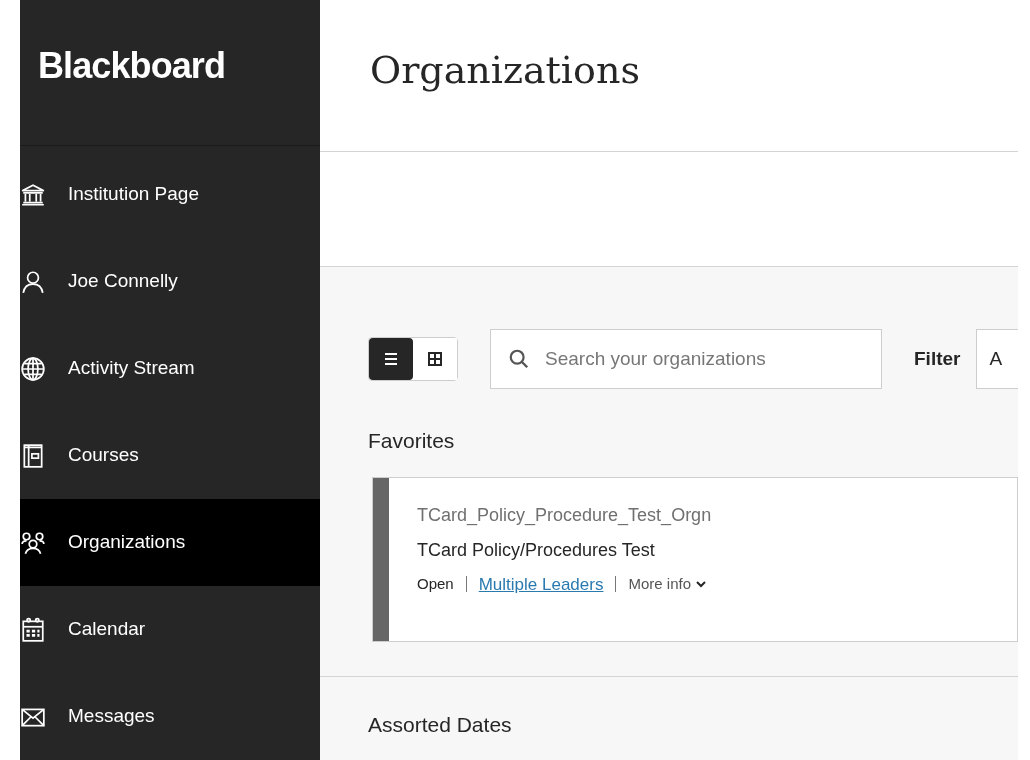 This screenshot has height=760, width=1030. What do you see at coordinates (667, 584) in the screenshot?
I see `more-info-button: More info` at bounding box center [667, 584].